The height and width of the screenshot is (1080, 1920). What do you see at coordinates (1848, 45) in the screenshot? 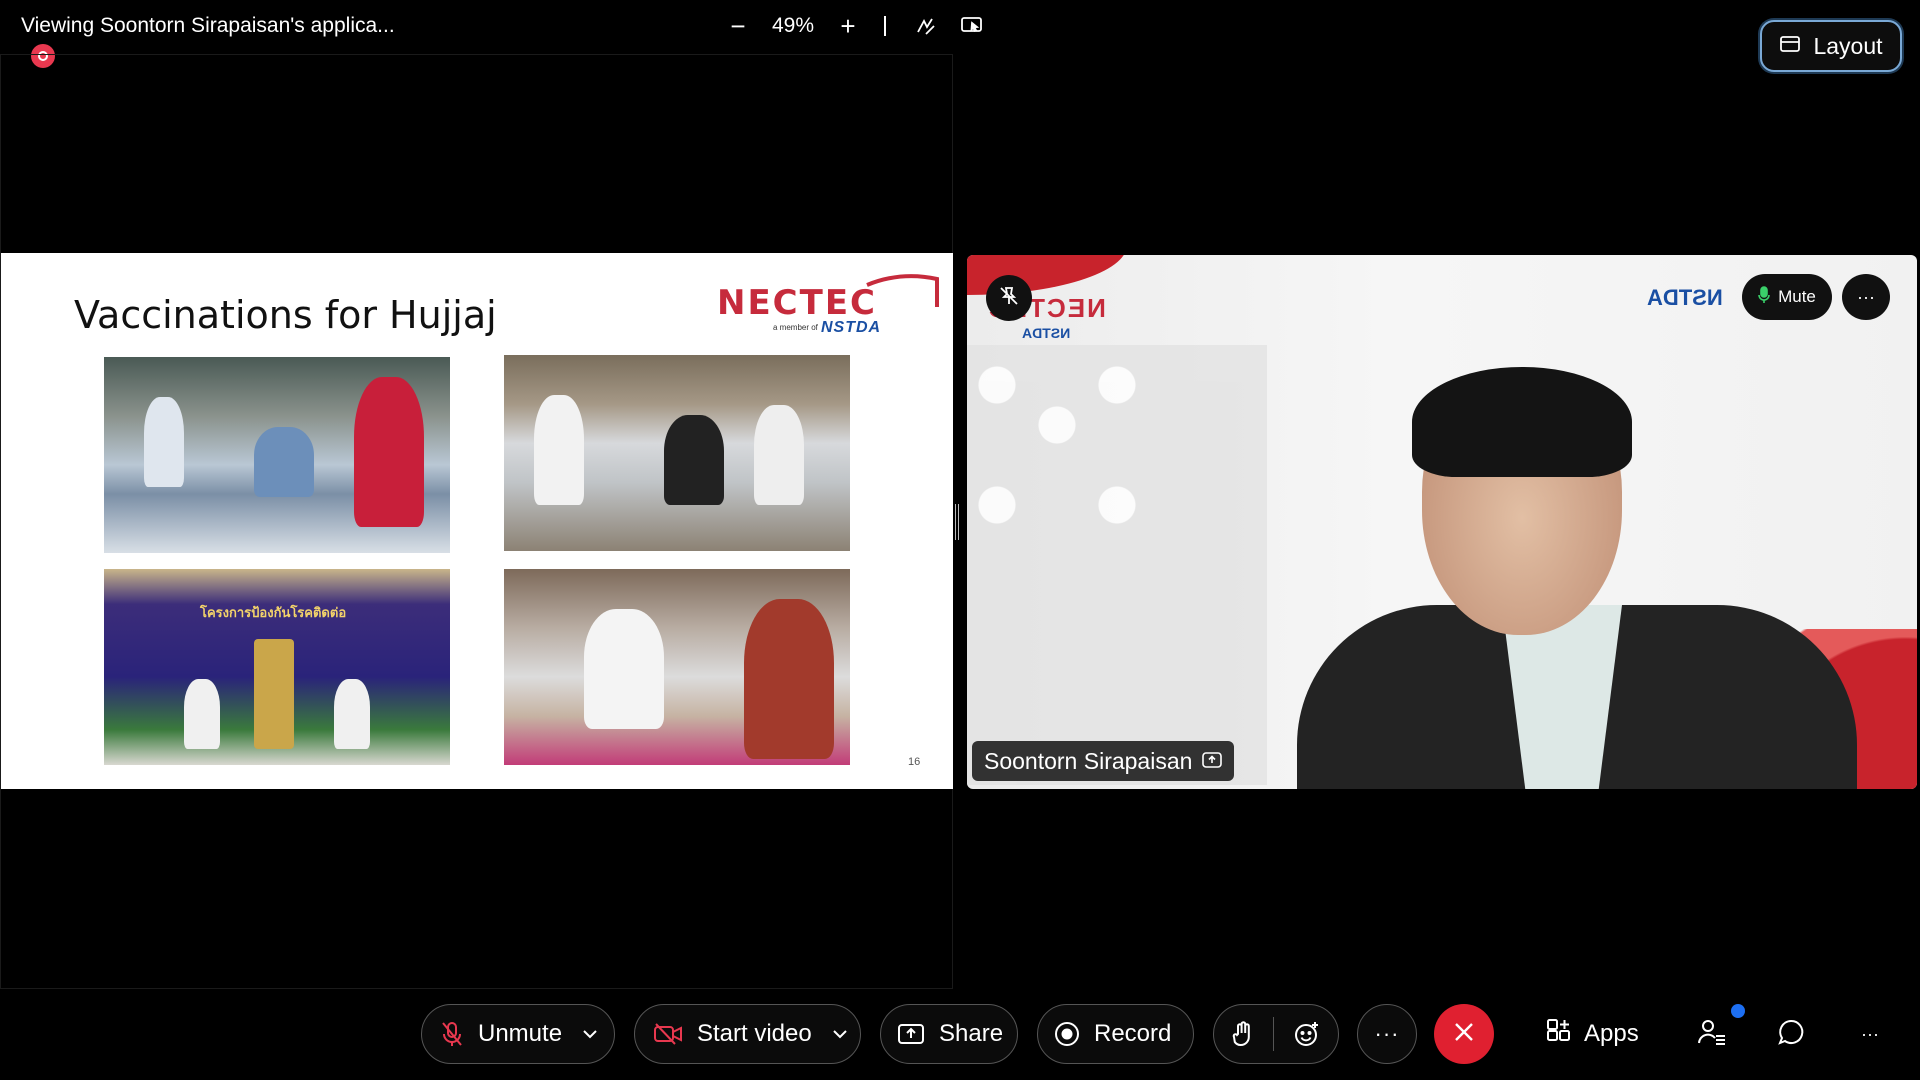
I see `layout-label: Layout` at bounding box center [1848, 45].